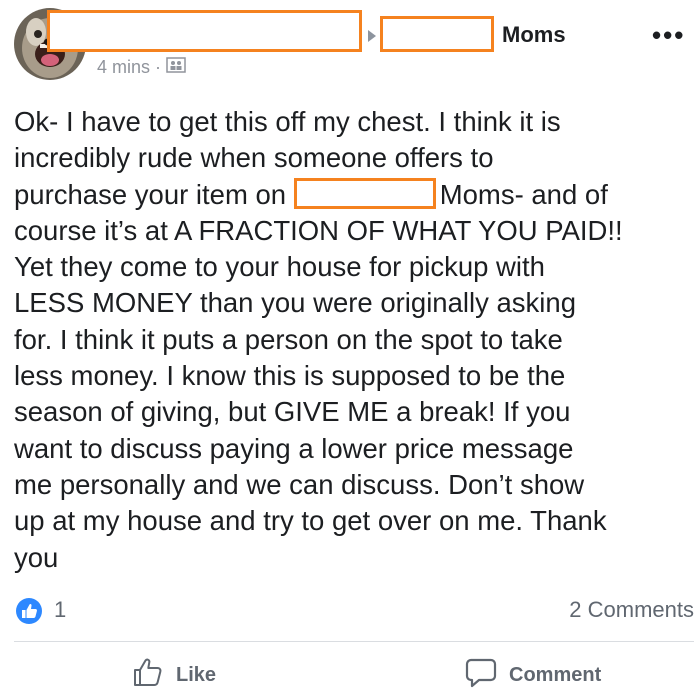 The height and width of the screenshot is (694, 700). I want to click on divider, so click(354, 641).